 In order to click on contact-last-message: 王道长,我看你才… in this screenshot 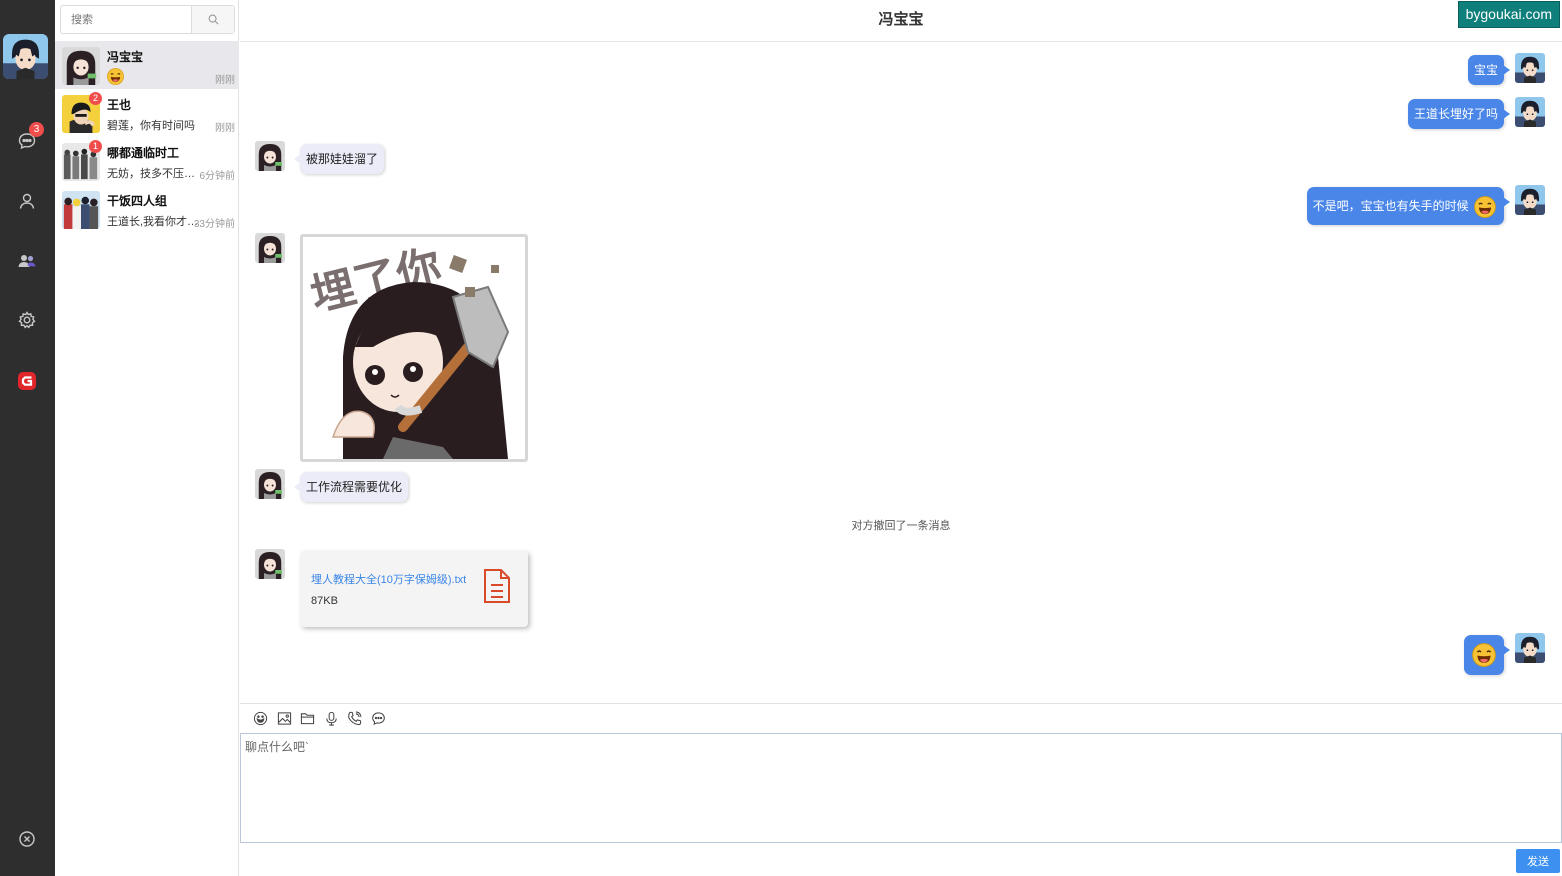, I will do `click(153, 222)`.